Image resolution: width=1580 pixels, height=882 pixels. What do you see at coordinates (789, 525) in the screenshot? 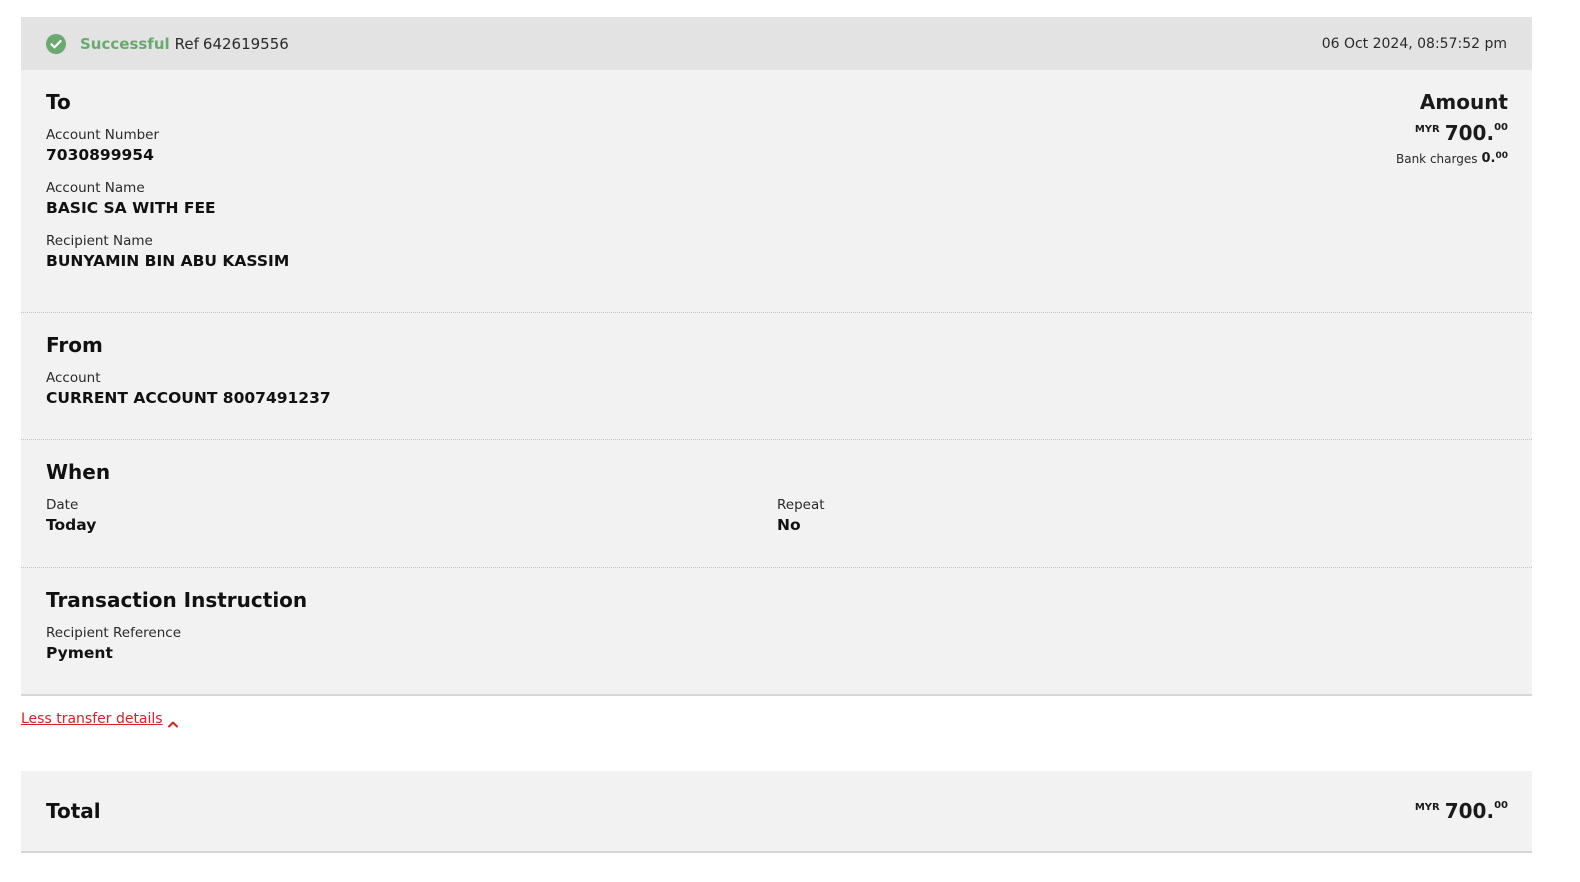
I see `repeat-value: No` at bounding box center [789, 525].